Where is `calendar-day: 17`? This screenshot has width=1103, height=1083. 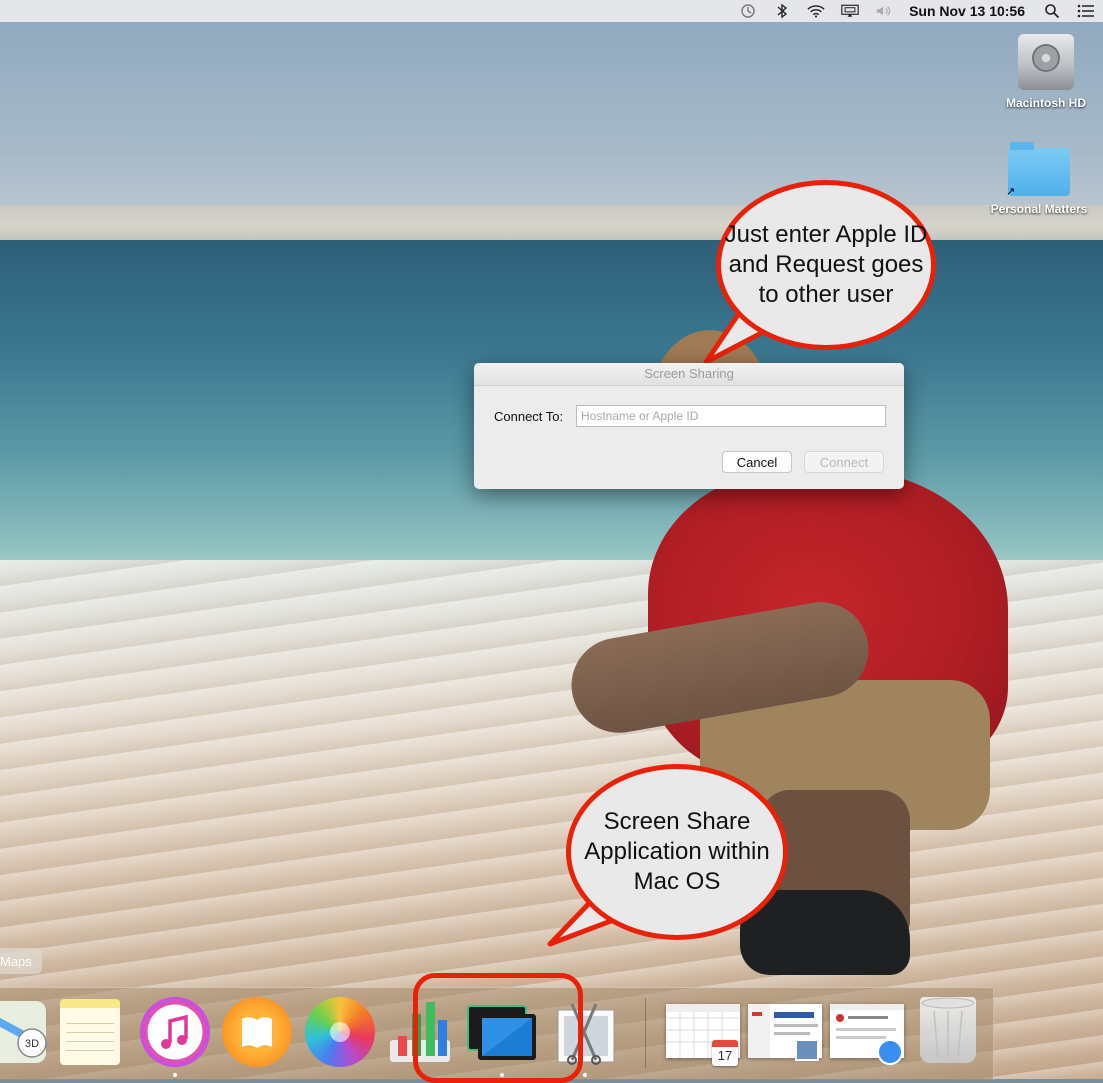
calendar-day: 17 is located at coordinates (725, 1055).